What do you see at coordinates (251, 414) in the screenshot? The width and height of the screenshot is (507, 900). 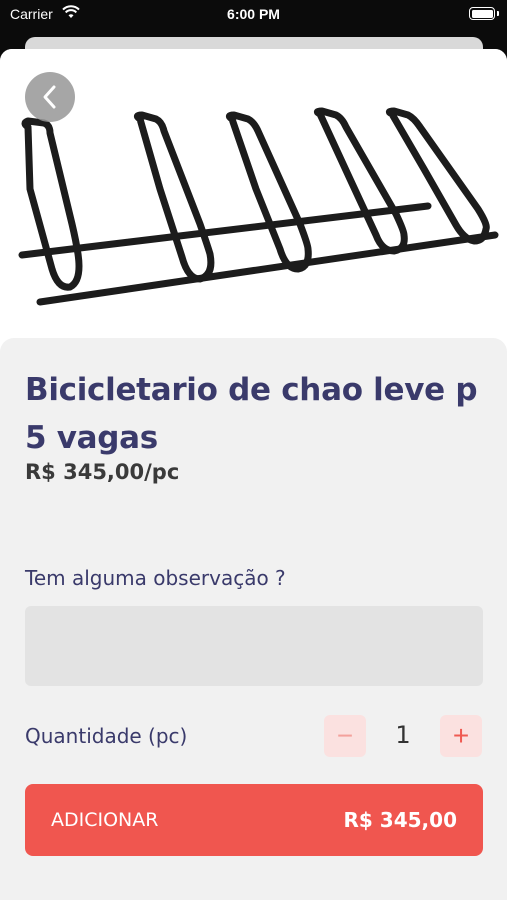 I see `product-title: Bicicletario de chao leve p 5 vagas` at bounding box center [251, 414].